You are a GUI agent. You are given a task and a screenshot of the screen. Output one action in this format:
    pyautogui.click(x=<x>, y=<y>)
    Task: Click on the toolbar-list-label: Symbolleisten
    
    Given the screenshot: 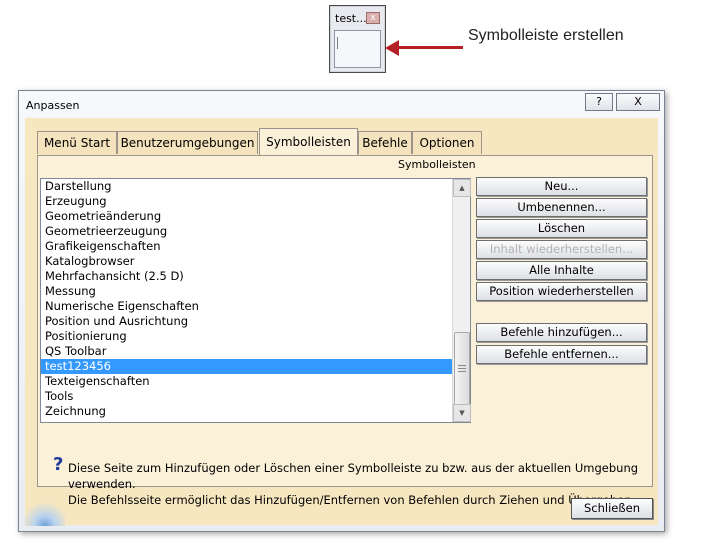 What is the action you would take?
    pyautogui.click(x=437, y=164)
    